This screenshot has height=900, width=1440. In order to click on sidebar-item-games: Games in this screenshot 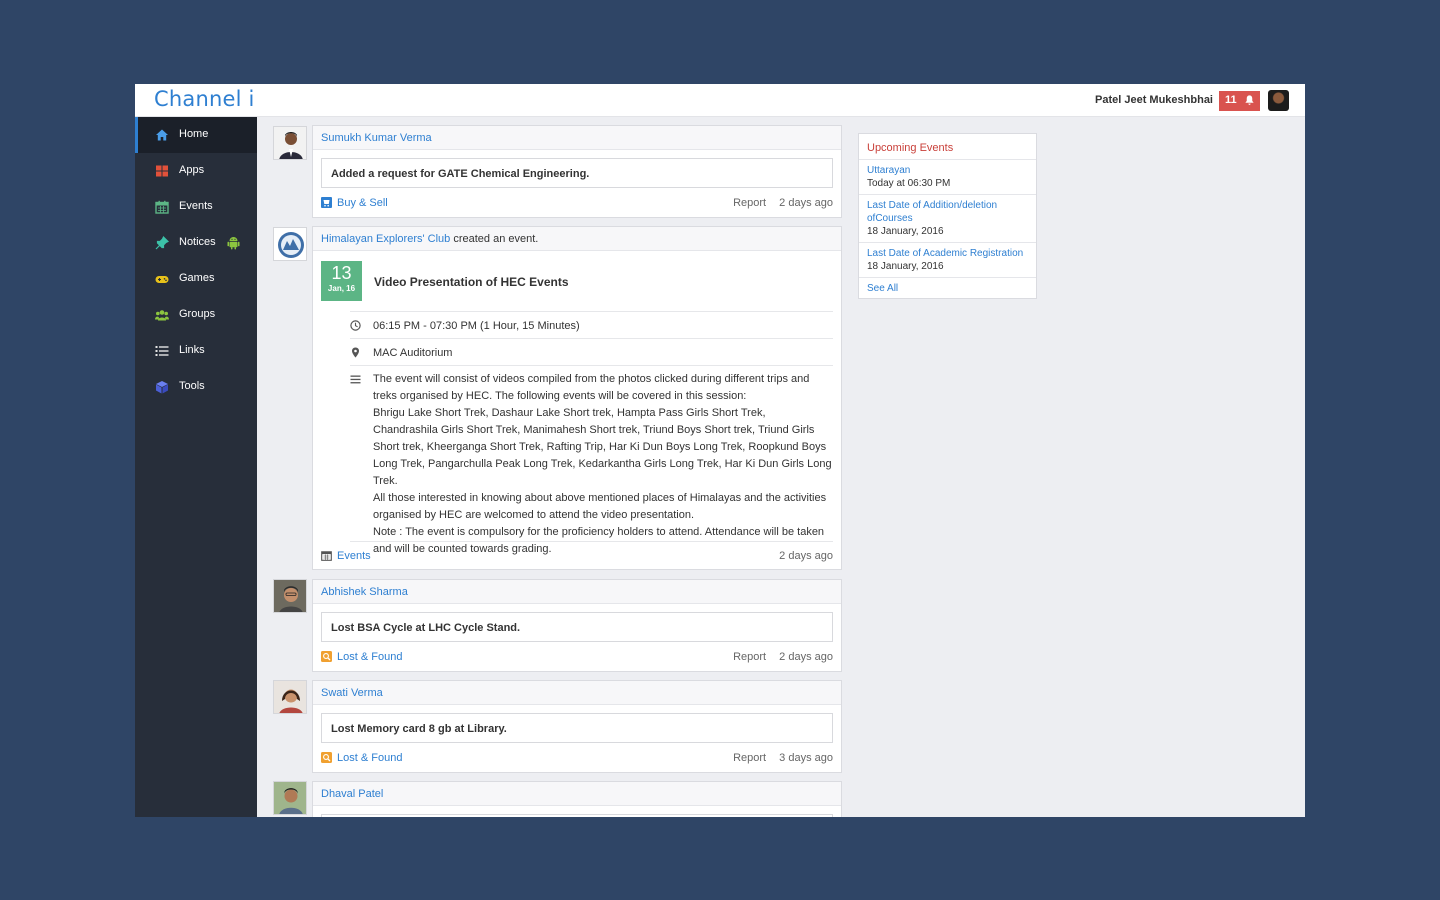, I will do `click(196, 279)`.